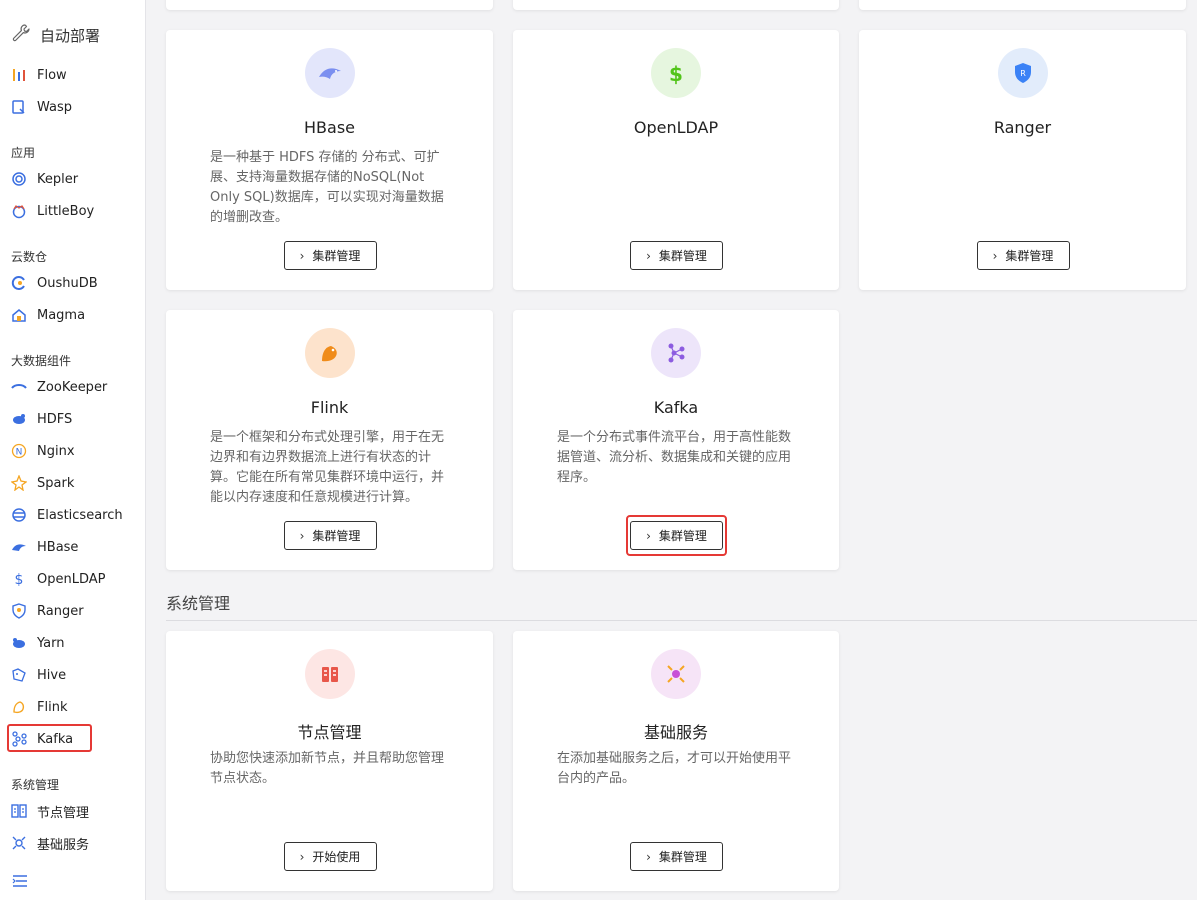 The width and height of the screenshot is (1197, 900). What do you see at coordinates (73, 283) in the screenshot?
I see `sidebar-item-oushudb: OushuDB` at bounding box center [73, 283].